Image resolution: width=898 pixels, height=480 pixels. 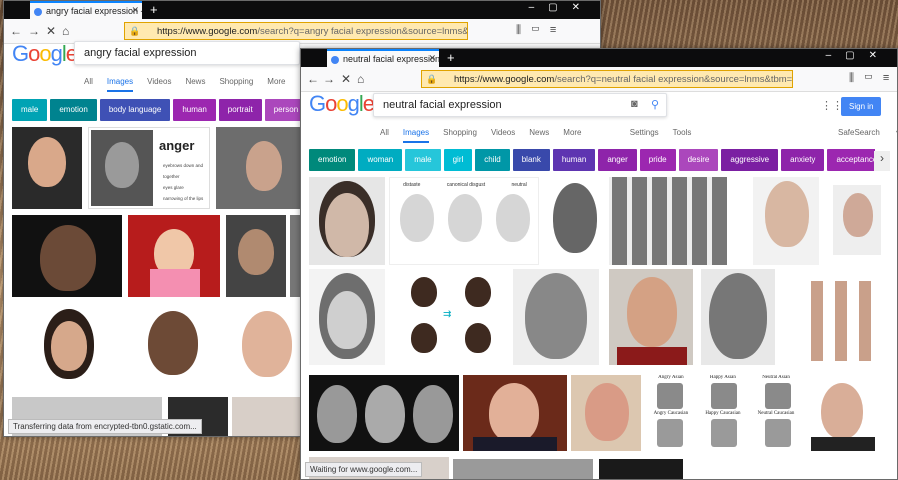 I want to click on image-result-diagram: ⇉, so click(x=451, y=317).